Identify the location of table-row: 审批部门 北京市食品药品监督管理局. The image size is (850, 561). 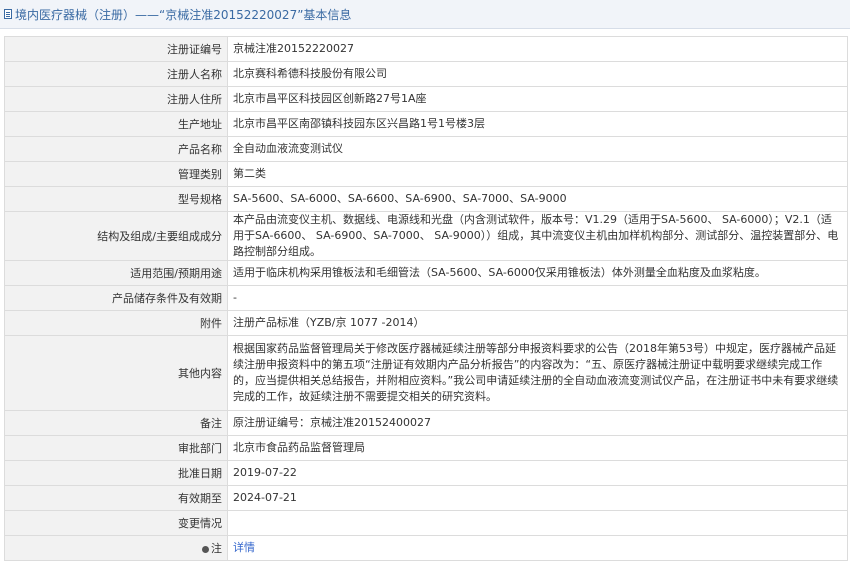
(426, 448).